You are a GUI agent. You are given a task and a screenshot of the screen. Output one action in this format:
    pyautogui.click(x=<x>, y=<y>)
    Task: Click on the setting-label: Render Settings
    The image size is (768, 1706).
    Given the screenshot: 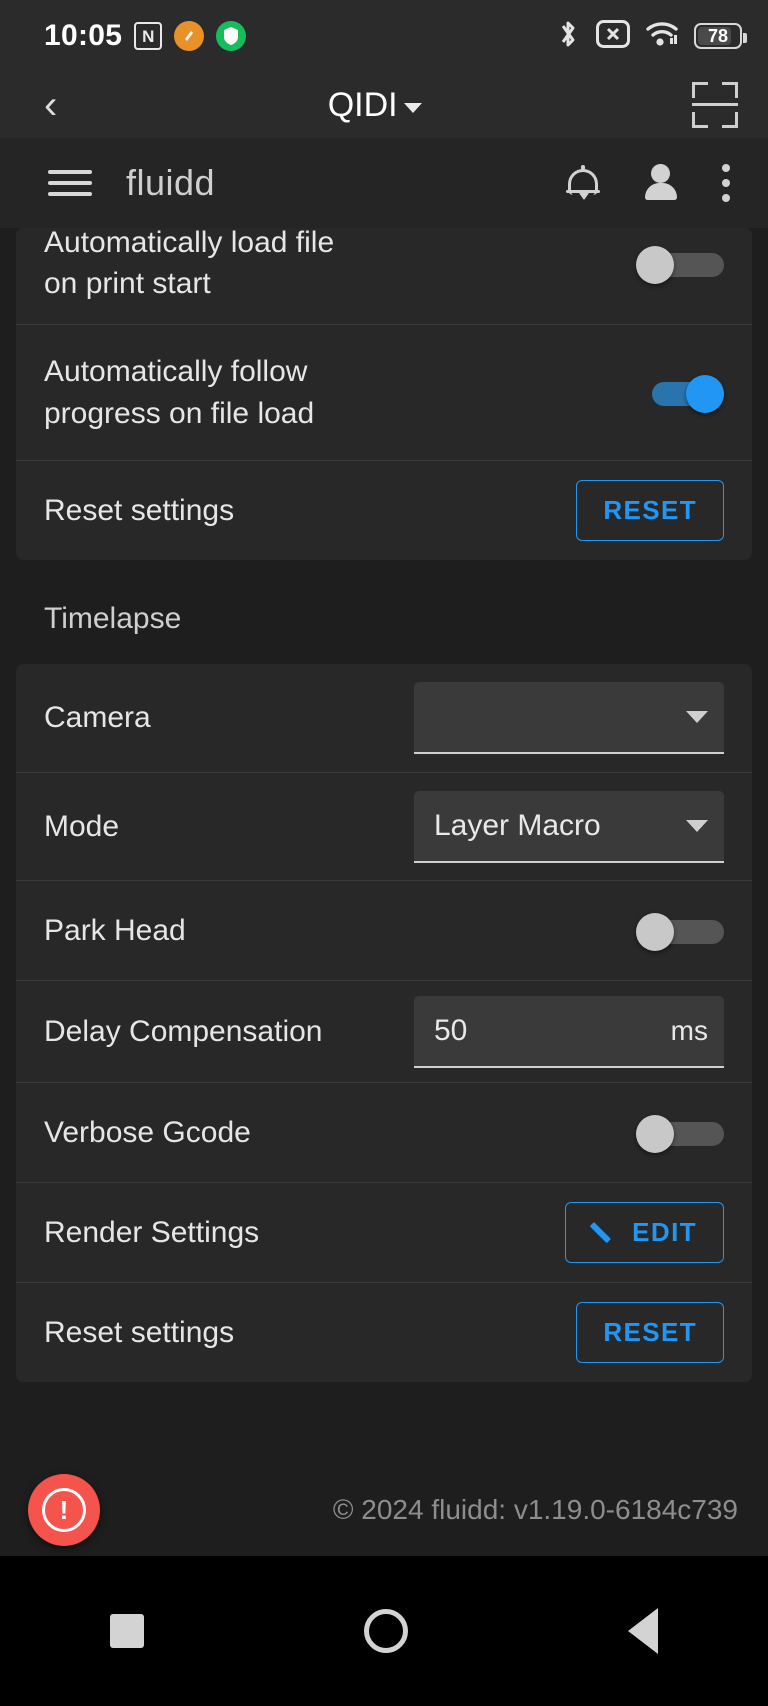 What is the action you would take?
    pyautogui.click(x=152, y=1232)
    